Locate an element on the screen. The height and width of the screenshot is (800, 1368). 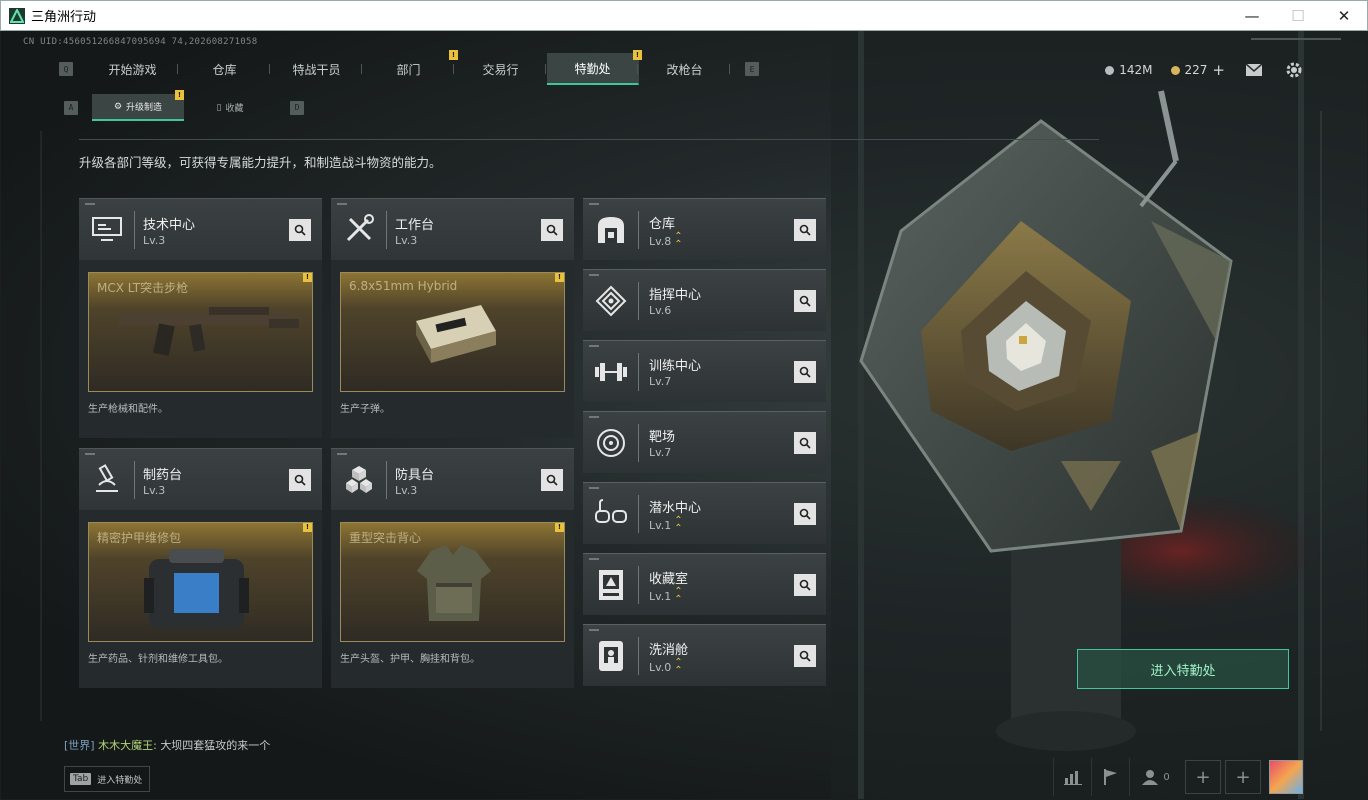
subtab-collection: ▯ 收藏 is located at coordinates (230, 107).